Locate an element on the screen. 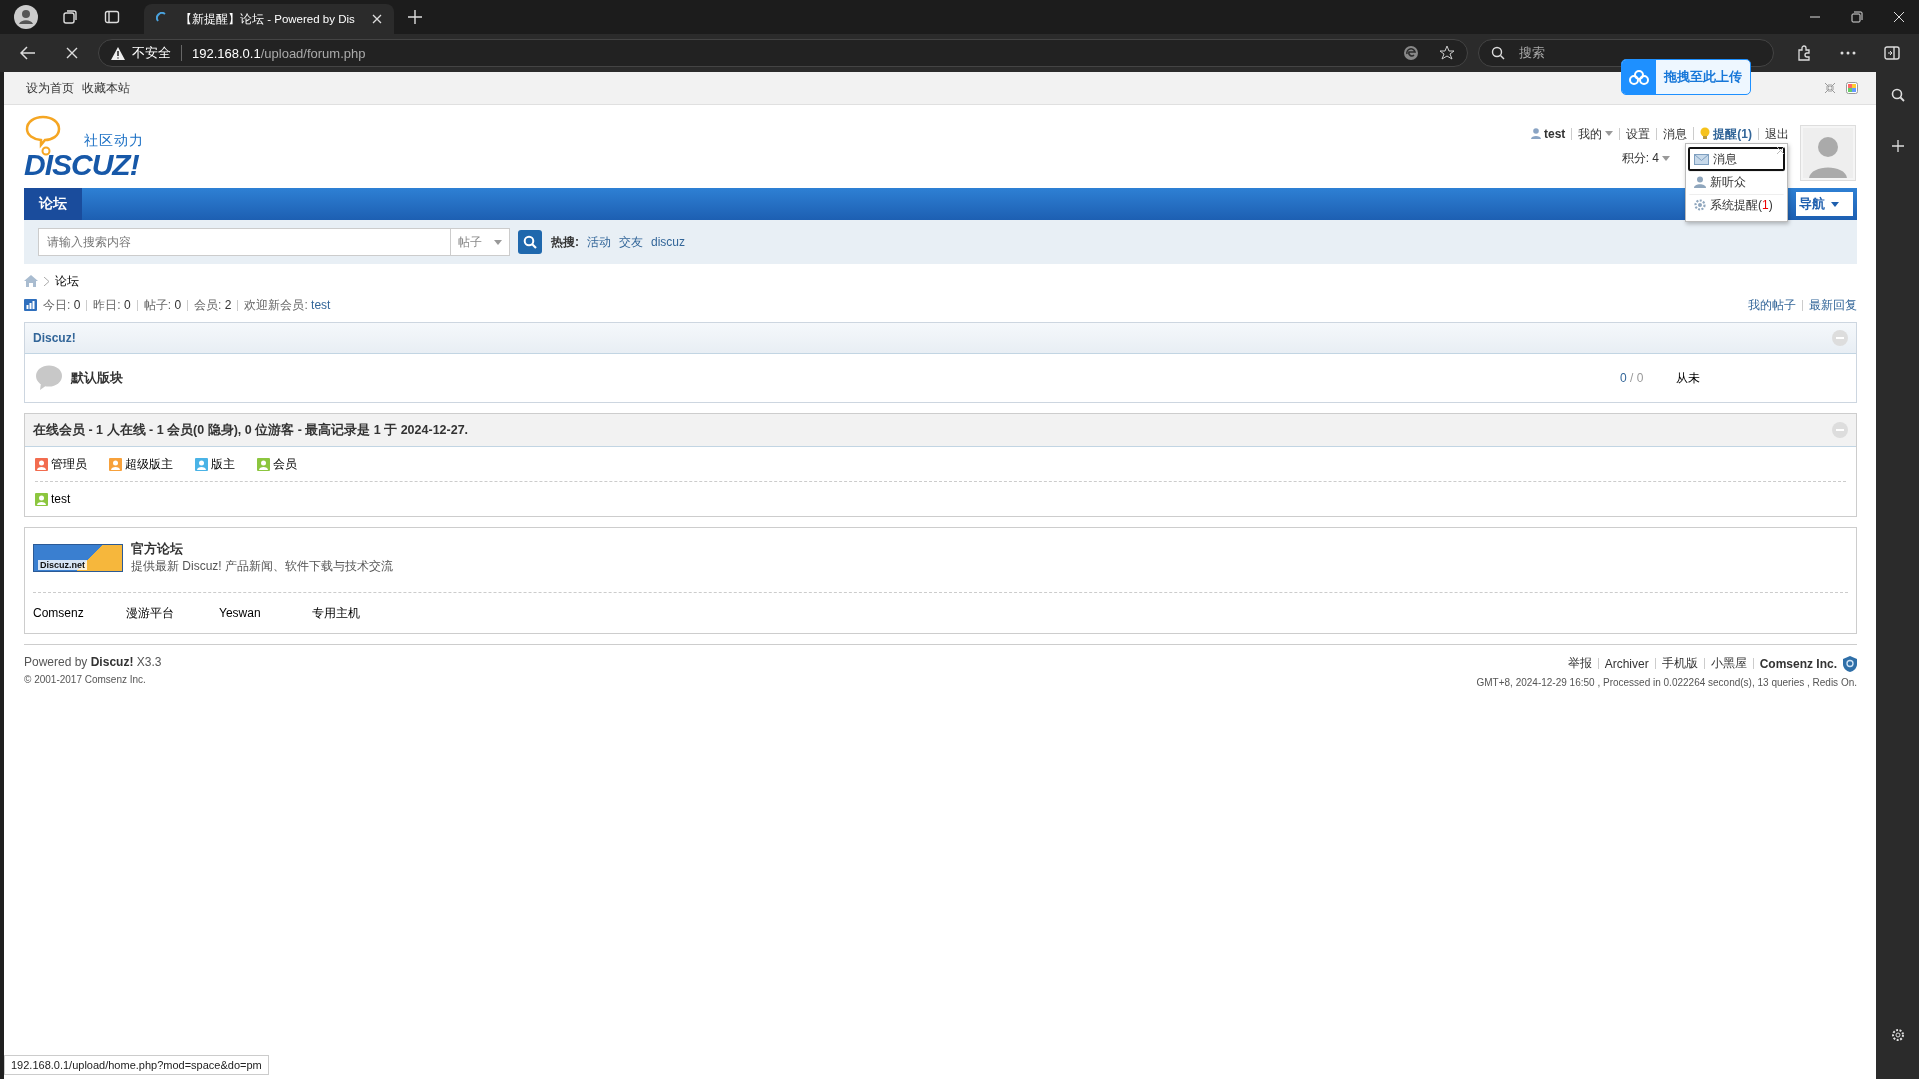 This screenshot has width=1919, height=1079. quick-nav-button: 导航 is located at coordinates (1824, 204).